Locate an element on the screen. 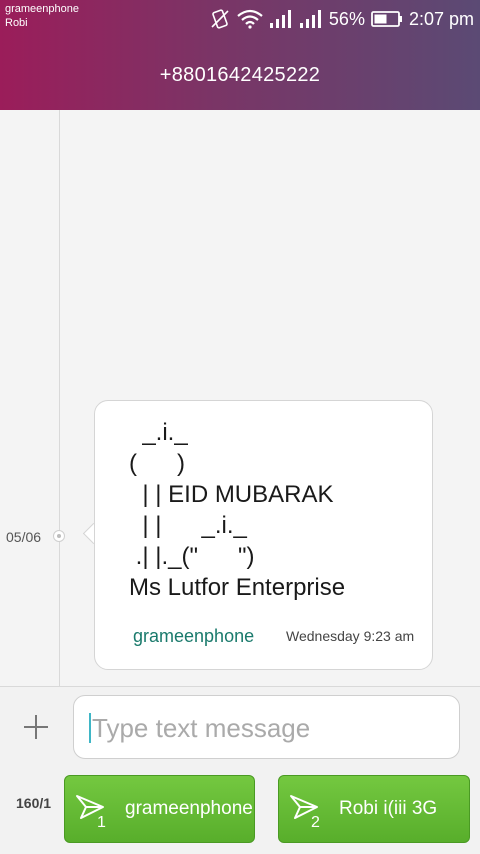  message-line: .| |._(" ") is located at coordinates (192, 556).